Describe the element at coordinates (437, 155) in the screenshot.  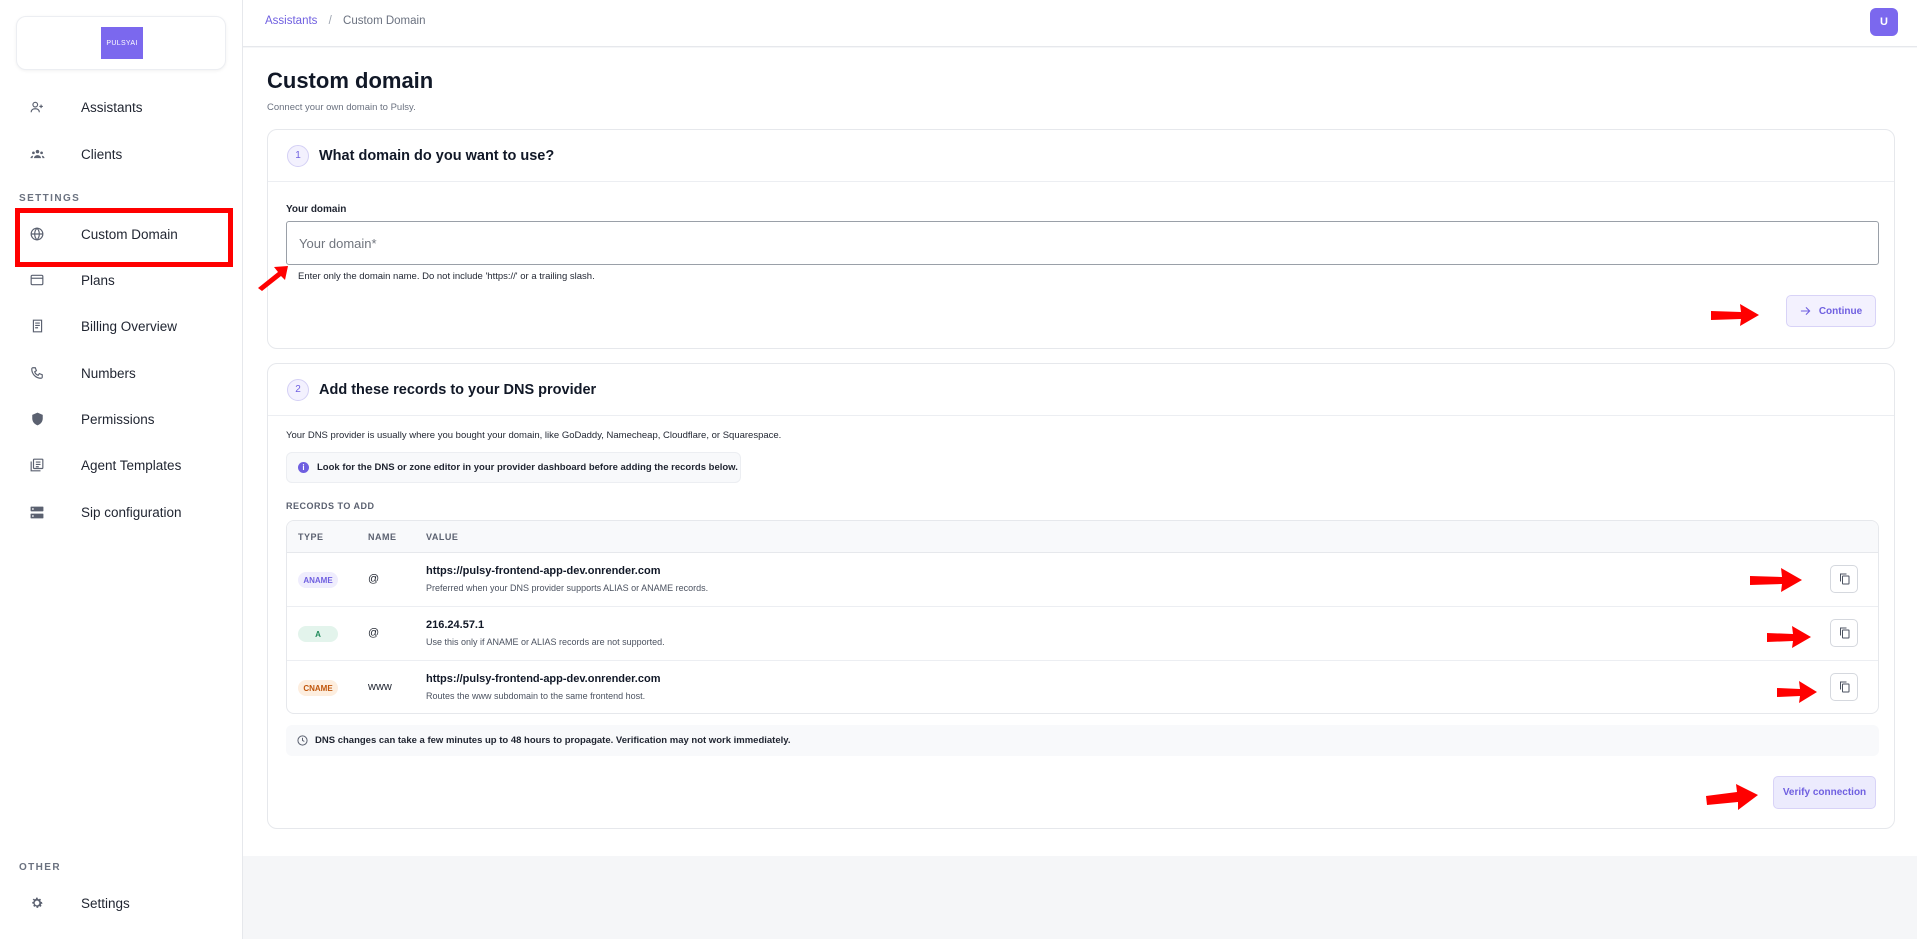
I see `domain-card-title: What domain do you want to use?` at that location.